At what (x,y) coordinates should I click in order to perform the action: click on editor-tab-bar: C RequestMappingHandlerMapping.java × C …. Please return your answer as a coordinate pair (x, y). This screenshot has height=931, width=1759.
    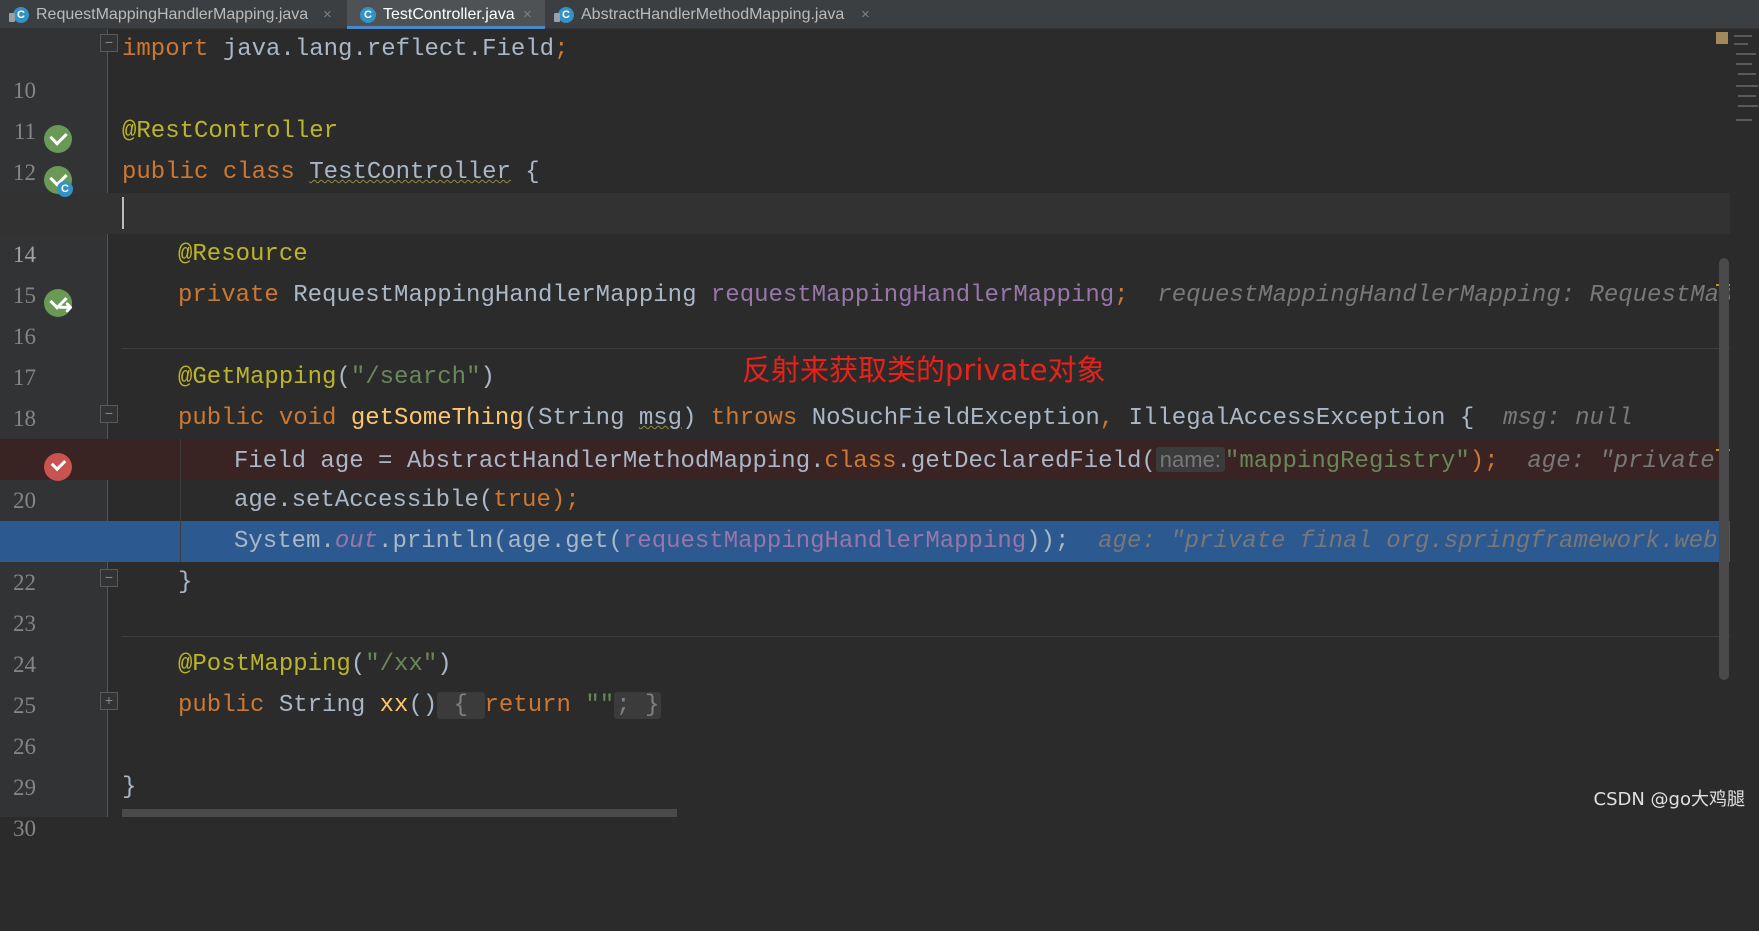
    Looking at the image, I should click on (879, 14).